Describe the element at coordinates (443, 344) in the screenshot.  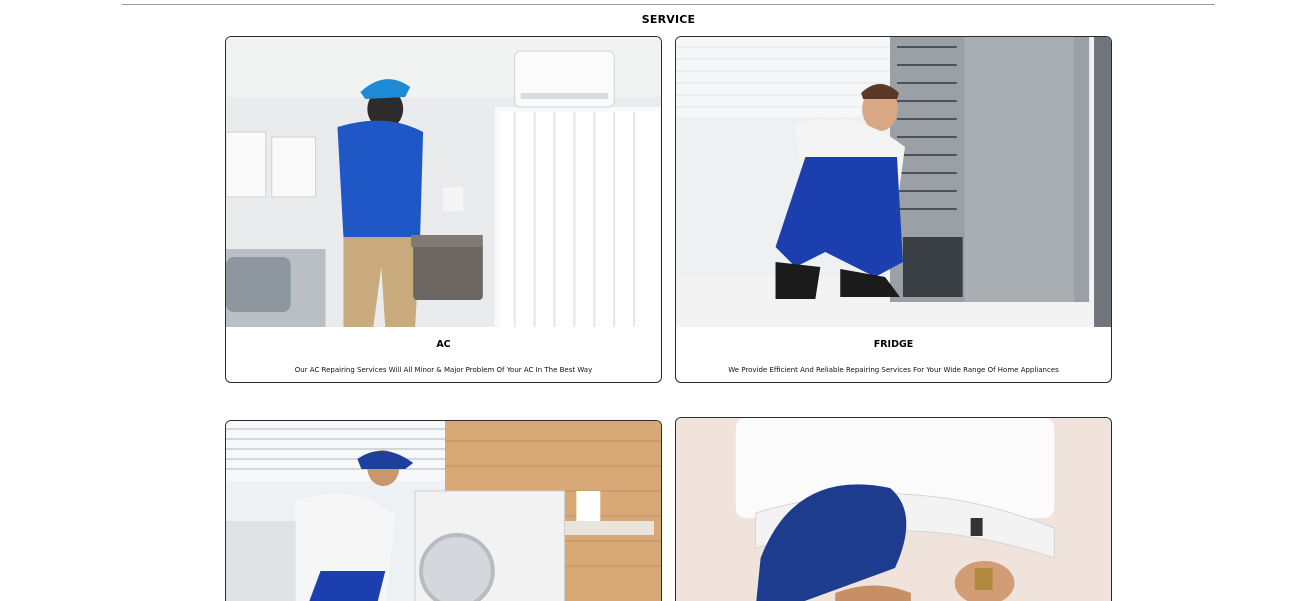
I see `service-card-title: AC` at that location.